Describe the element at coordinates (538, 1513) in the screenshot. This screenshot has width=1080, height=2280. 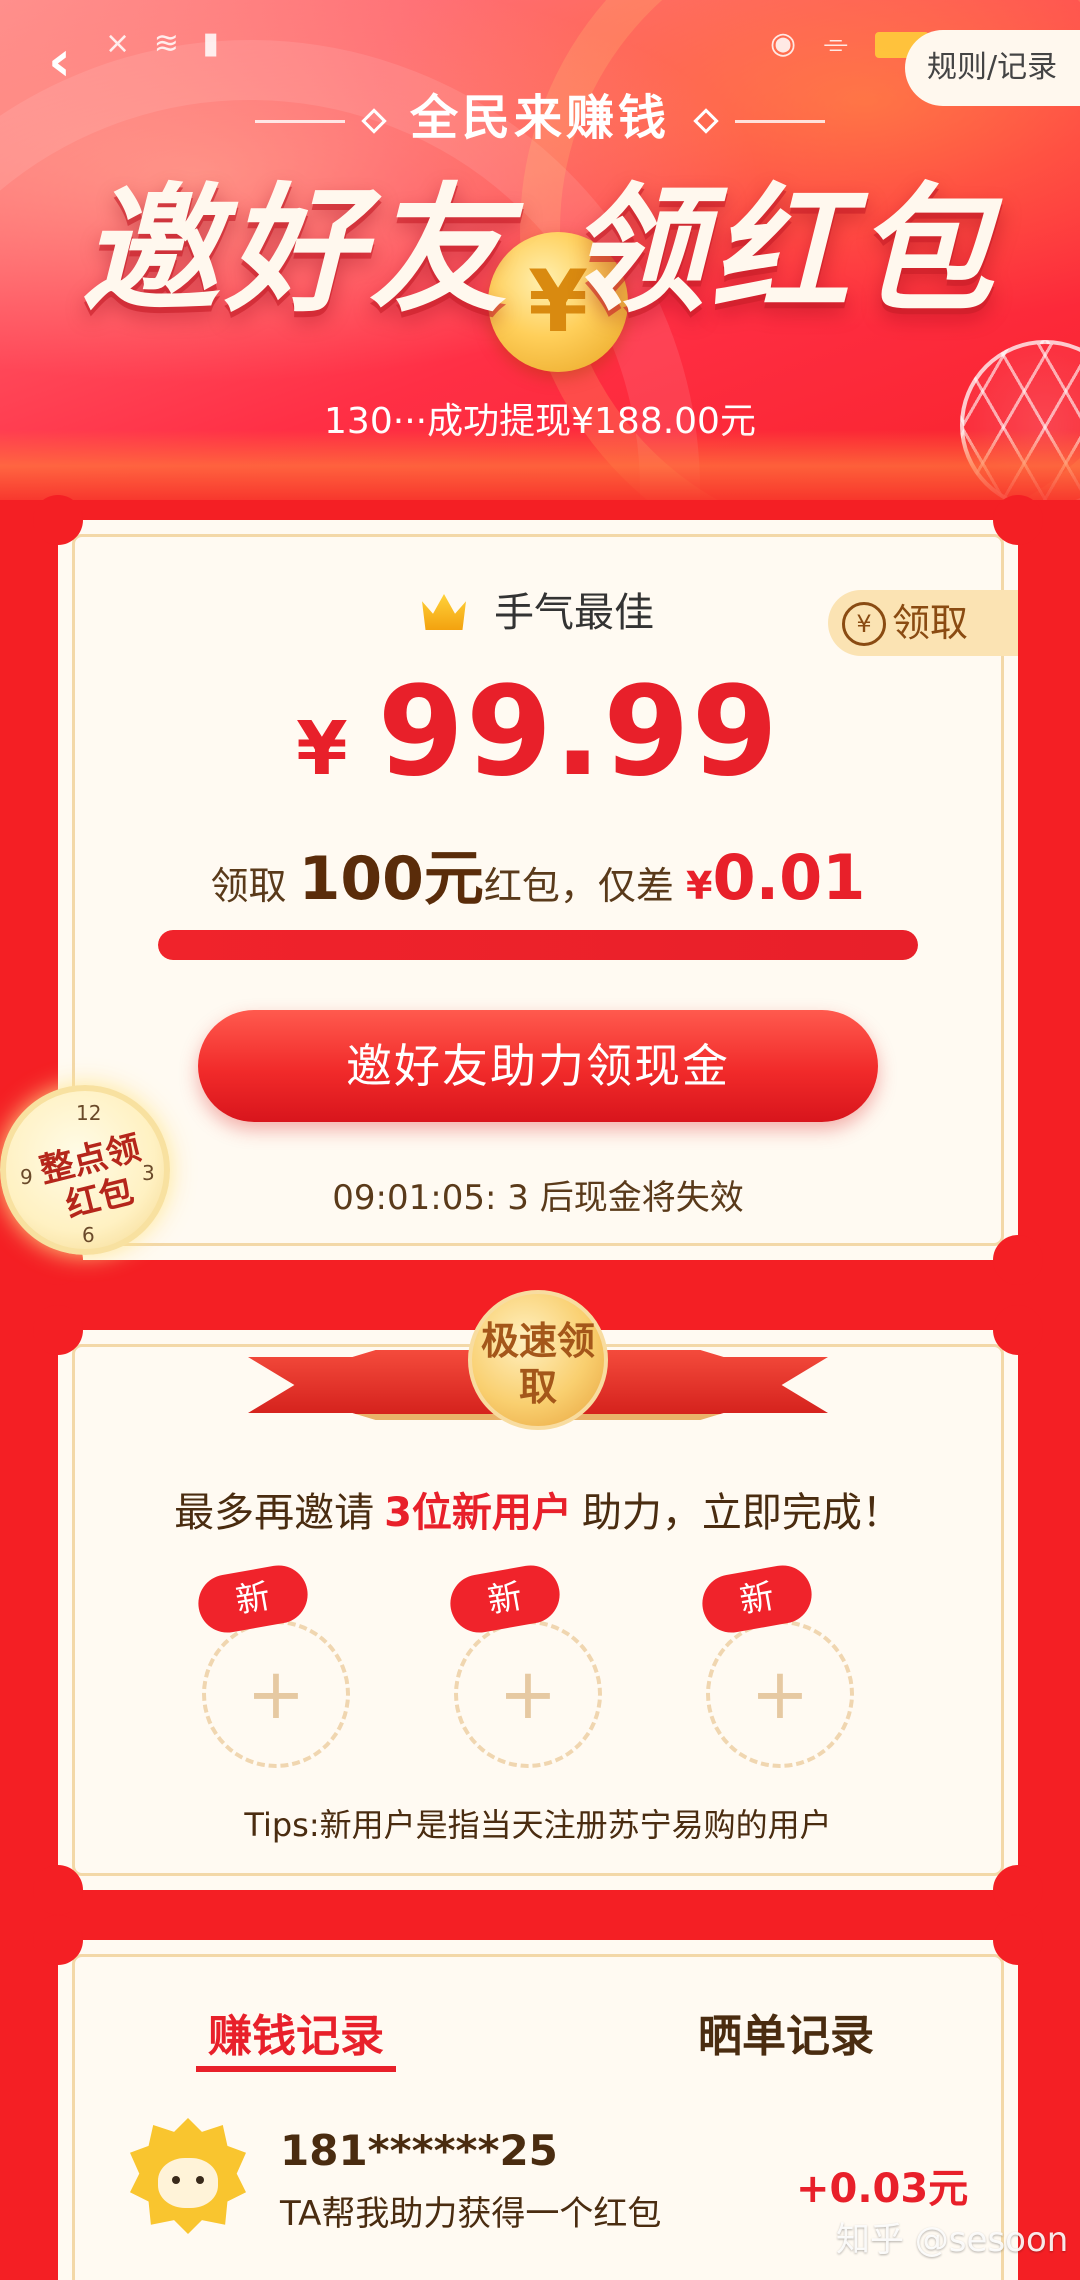
I see `invite-info-text: 最多再邀请 3位新用户 助力，立即完成！` at that location.